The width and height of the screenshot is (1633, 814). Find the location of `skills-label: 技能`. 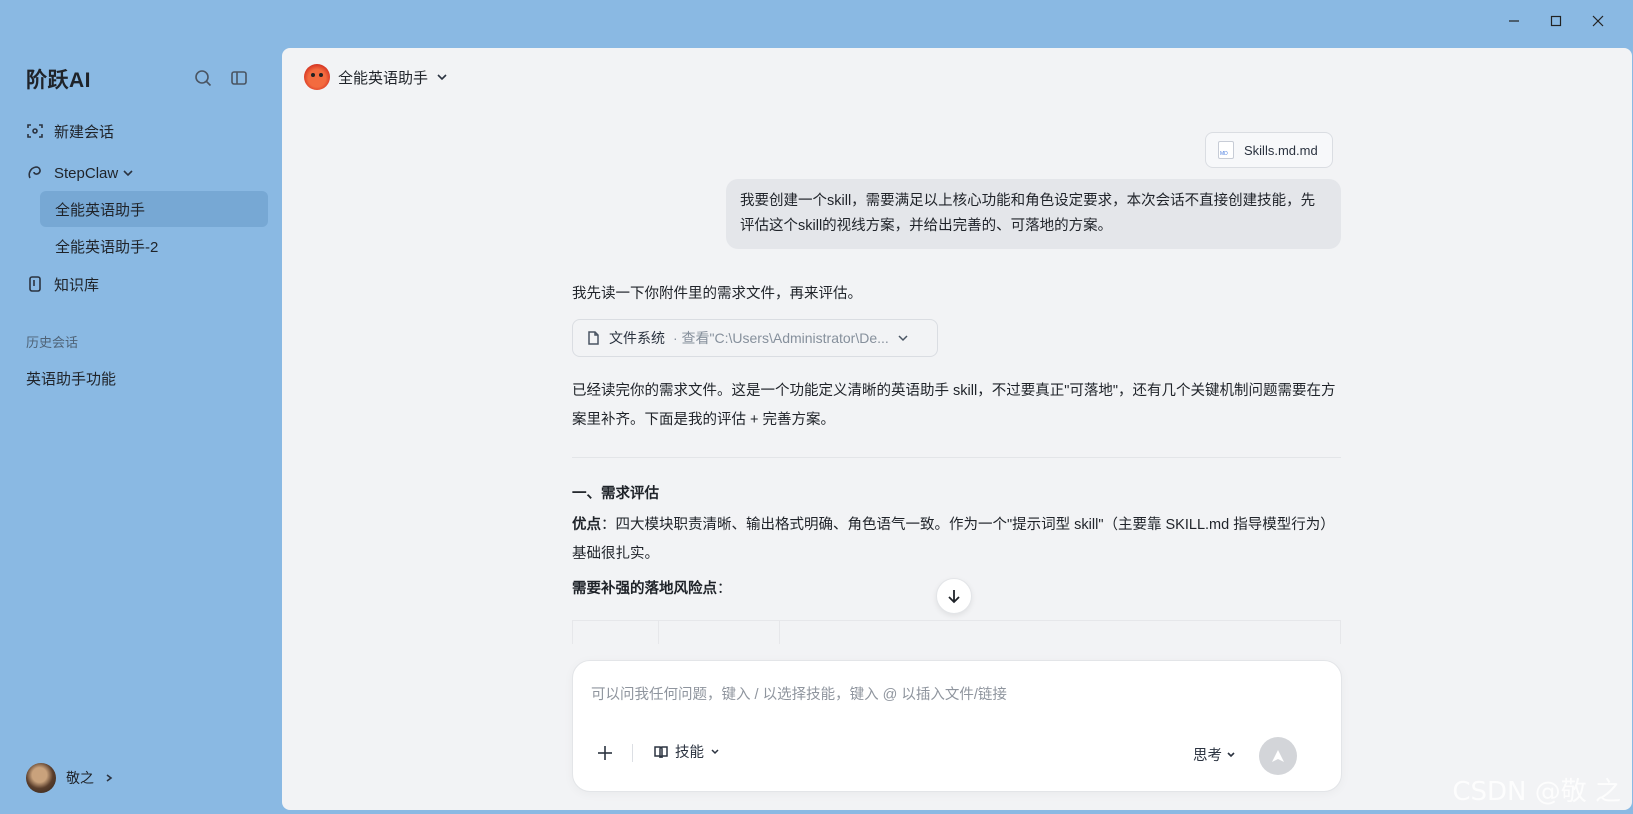

skills-label: 技能 is located at coordinates (689, 753).